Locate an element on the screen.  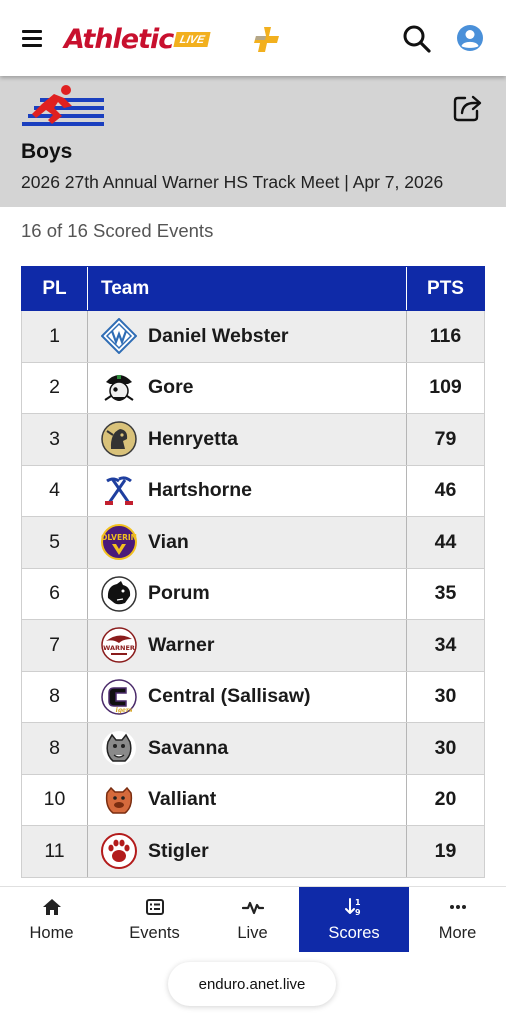
column-header-team: Team is located at coordinates (247, 288).